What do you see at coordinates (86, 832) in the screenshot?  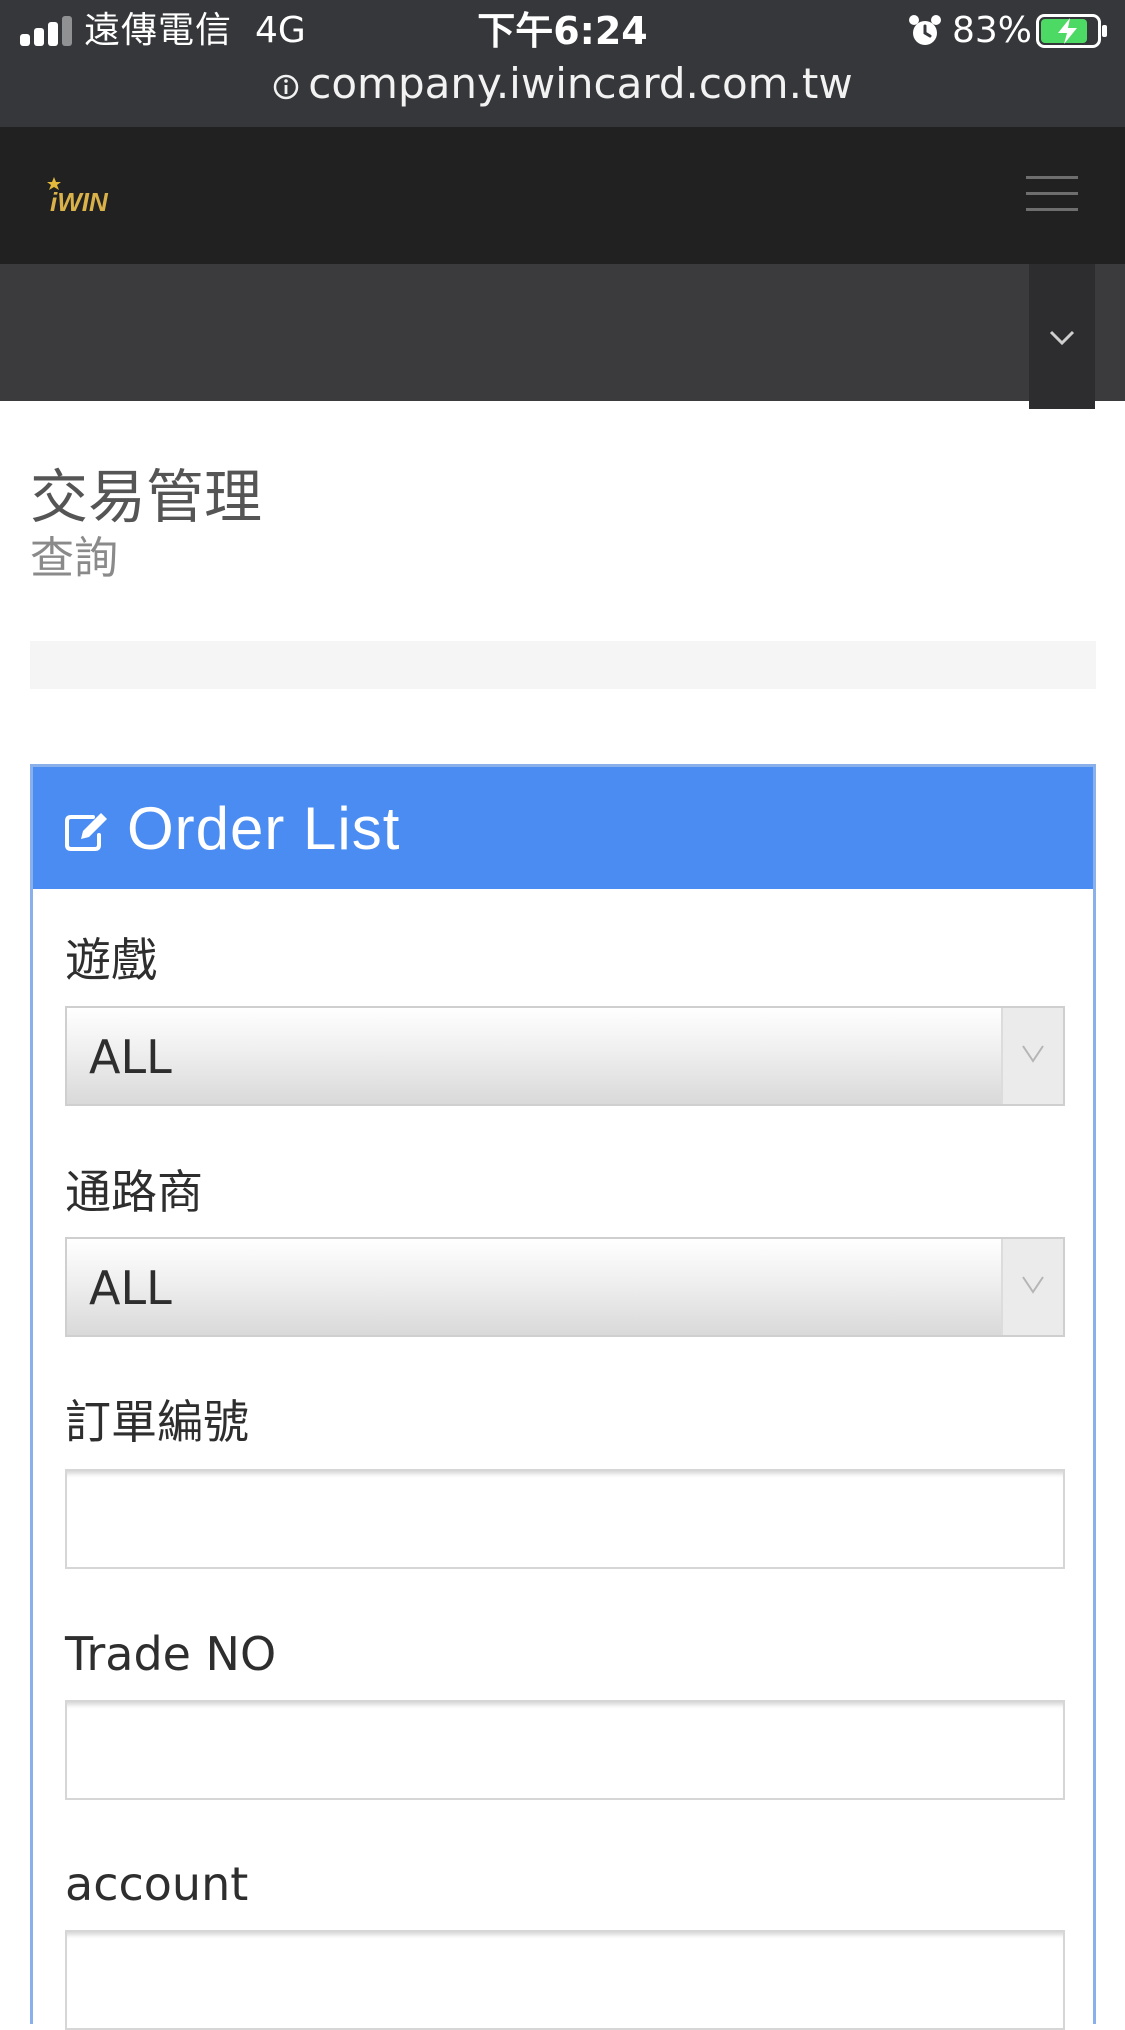 I see `edit-icon` at bounding box center [86, 832].